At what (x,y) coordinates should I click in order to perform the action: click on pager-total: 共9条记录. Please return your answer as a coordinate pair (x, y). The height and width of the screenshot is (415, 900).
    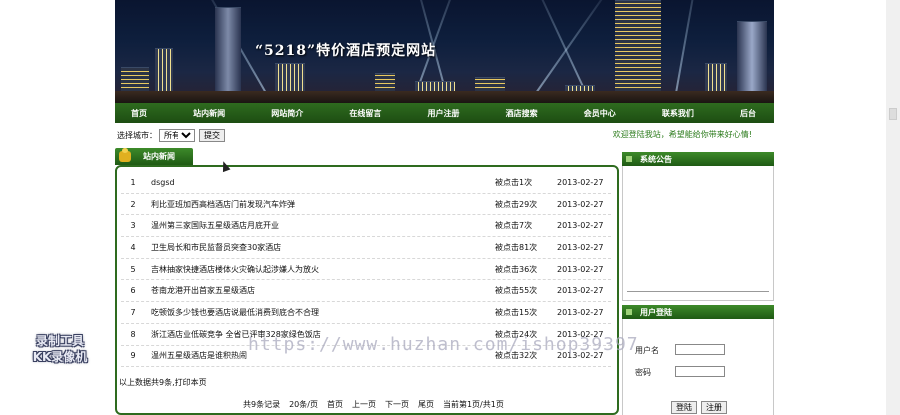
    Looking at the image, I should click on (262, 404).